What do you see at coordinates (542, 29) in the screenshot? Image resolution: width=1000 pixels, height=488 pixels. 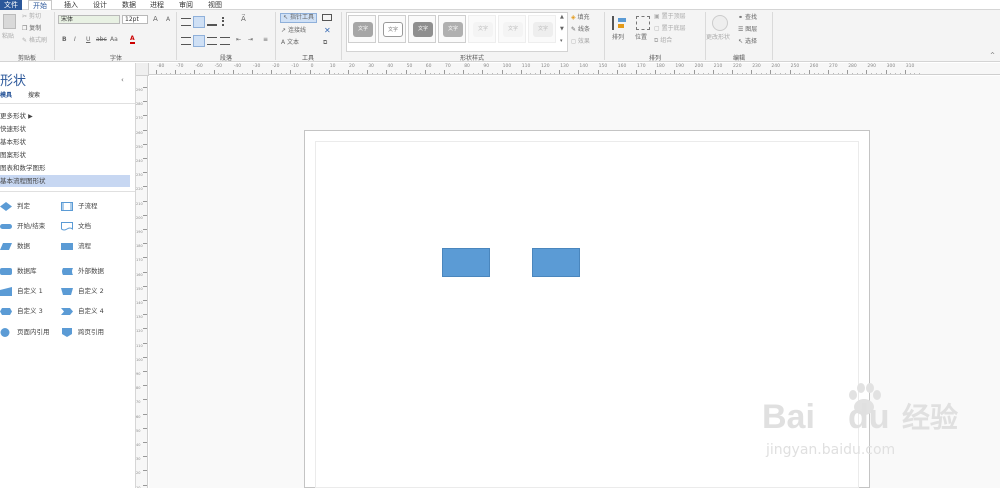 I see `shape-style-swatch-7: 文字` at bounding box center [542, 29].